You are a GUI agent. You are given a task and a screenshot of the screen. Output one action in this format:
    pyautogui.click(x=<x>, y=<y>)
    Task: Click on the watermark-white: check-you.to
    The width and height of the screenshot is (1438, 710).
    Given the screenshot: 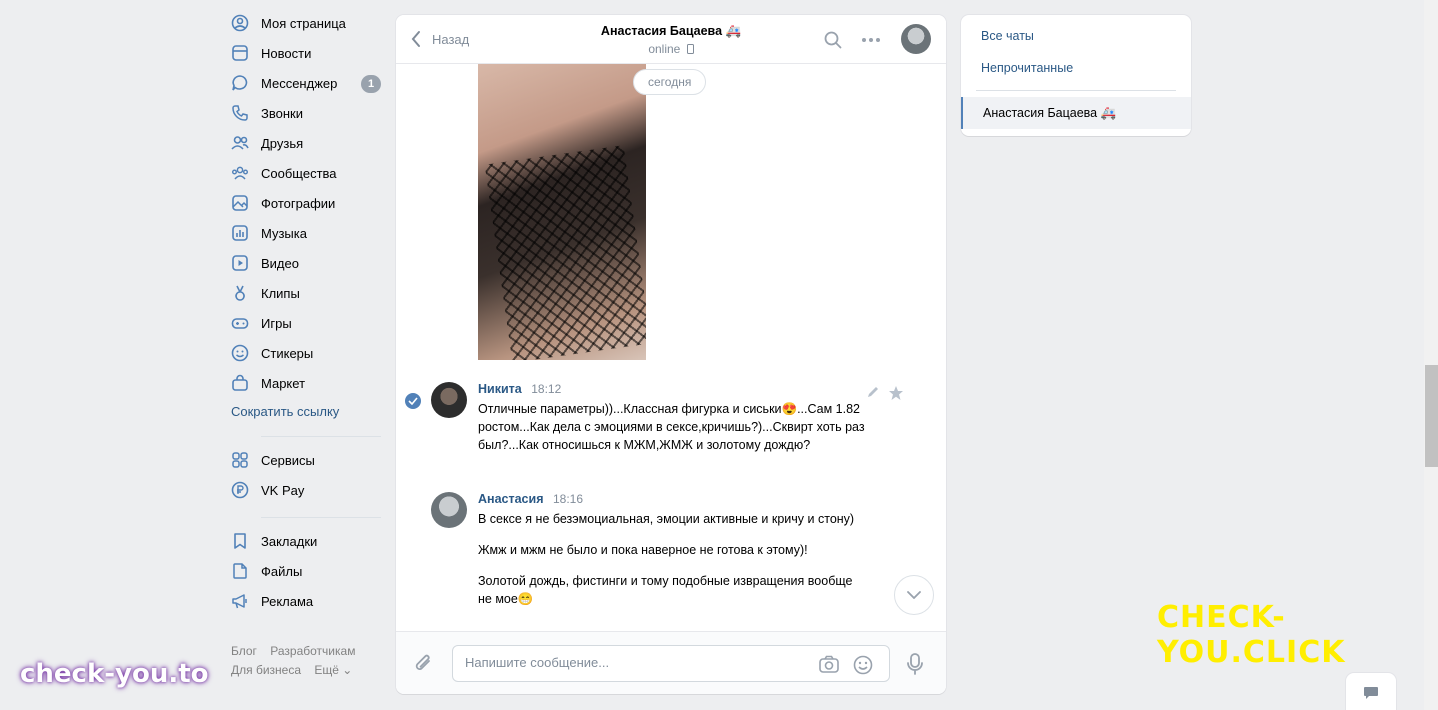 What is the action you would take?
    pyautogui.click(x=114, y=674)
    